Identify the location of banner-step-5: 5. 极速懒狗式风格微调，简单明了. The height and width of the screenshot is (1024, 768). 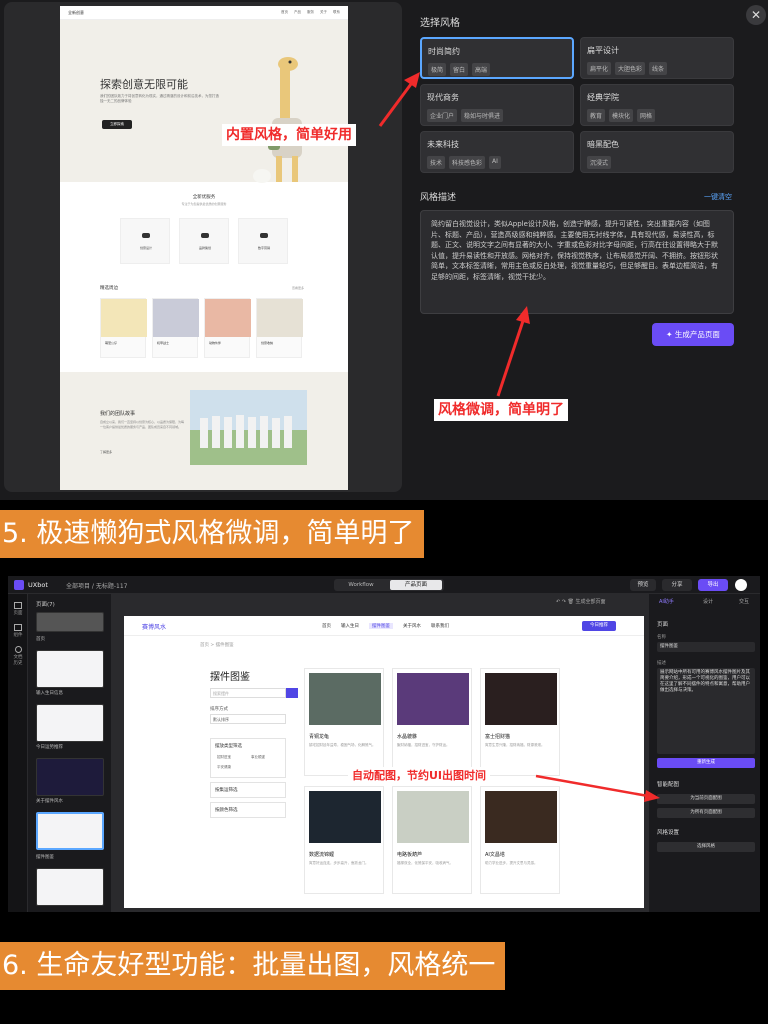
(212, 534).